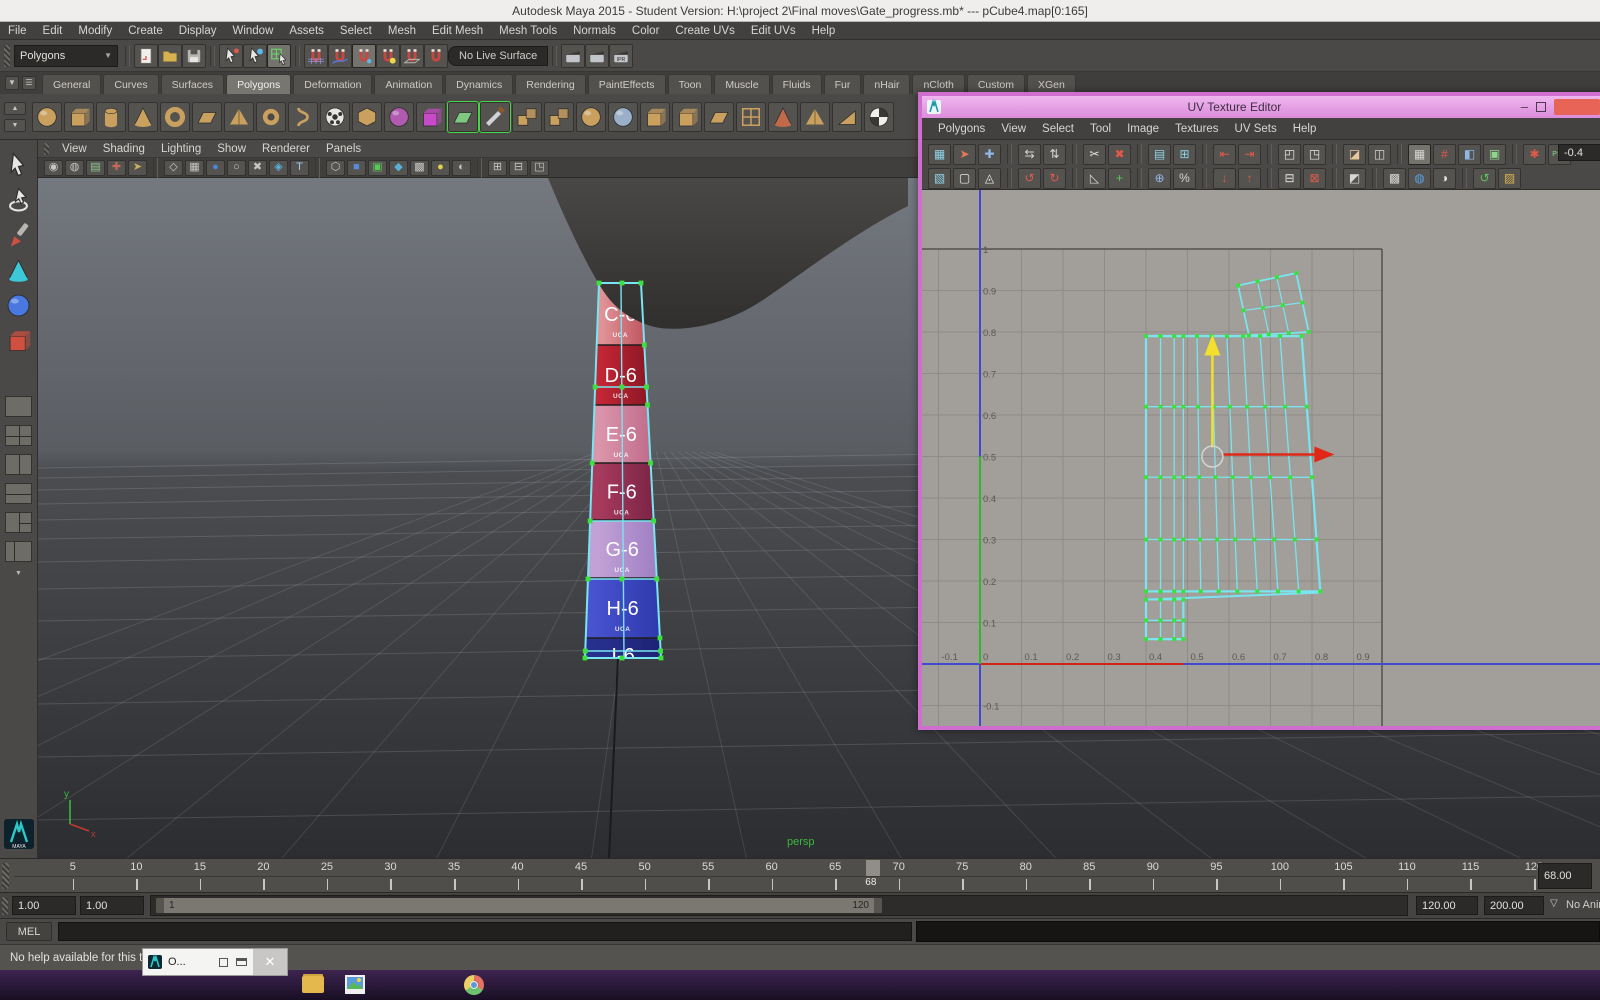  Describe the element at coordinates (146, 55) in the screenshot. I see `new-scene-button` at that location.